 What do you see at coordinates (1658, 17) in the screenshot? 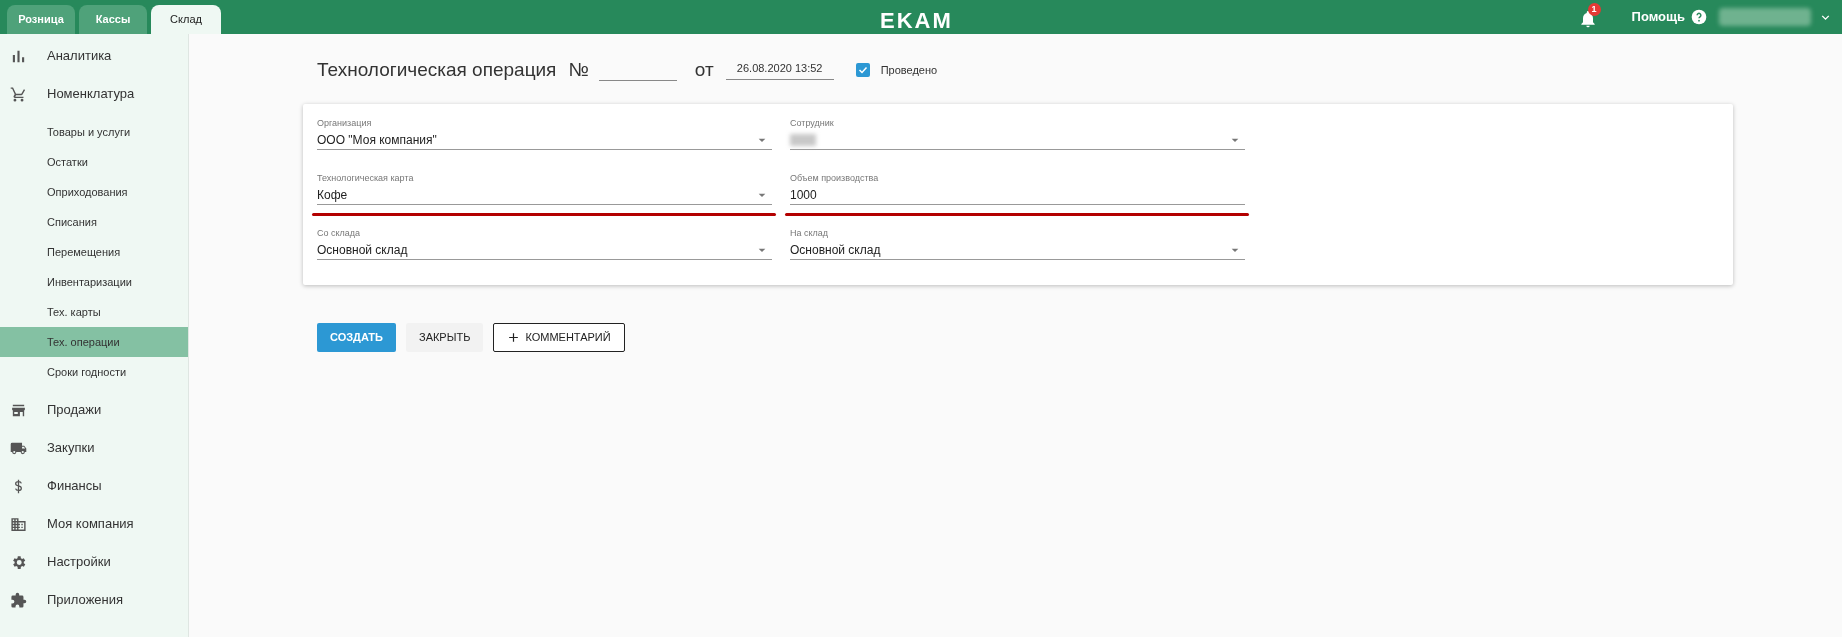
I see `help-link: Помощь` at bounding box center [1658, 17].